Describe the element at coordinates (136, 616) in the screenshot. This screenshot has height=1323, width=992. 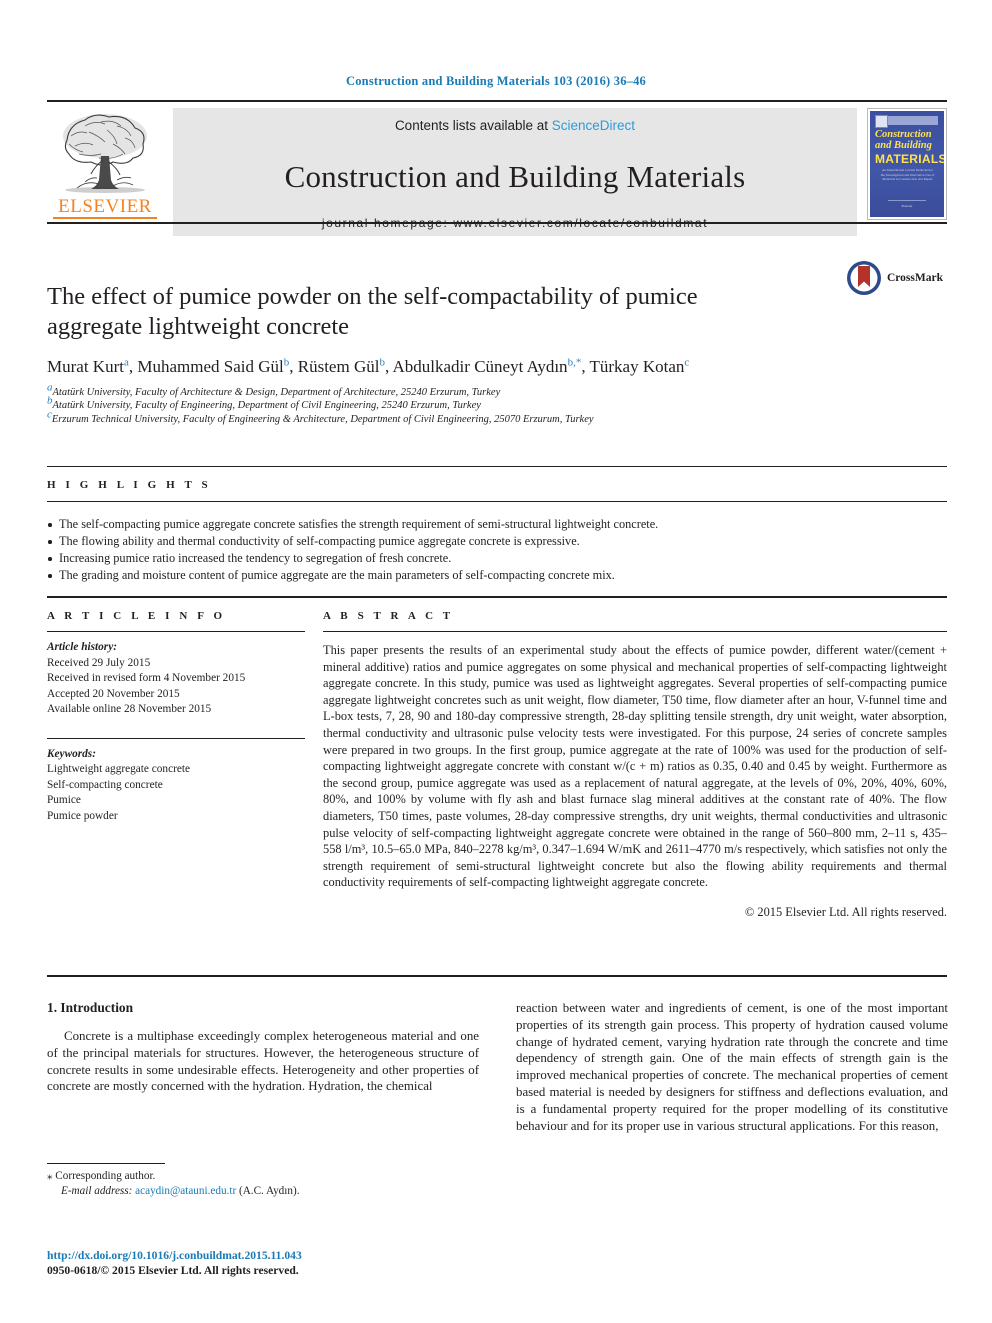
I see `article-info-heading: A R T I C L E I N F O` at that location.